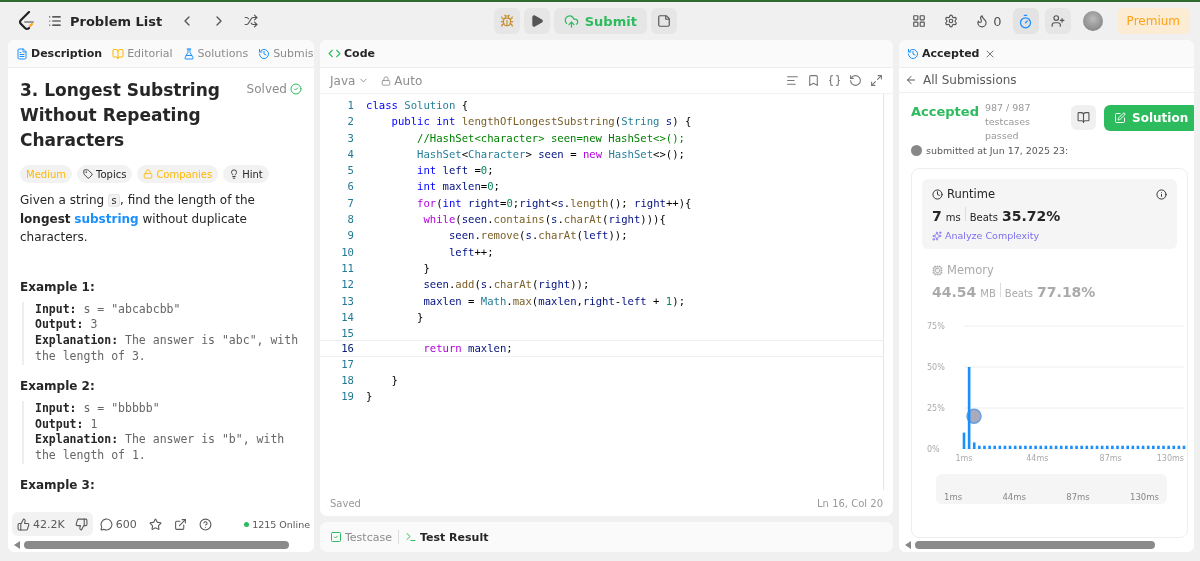 Image resolution: width=1200 pixels, height=561 pixels. I want to click on beats-percent: 77.18%, so click(1066, 292).